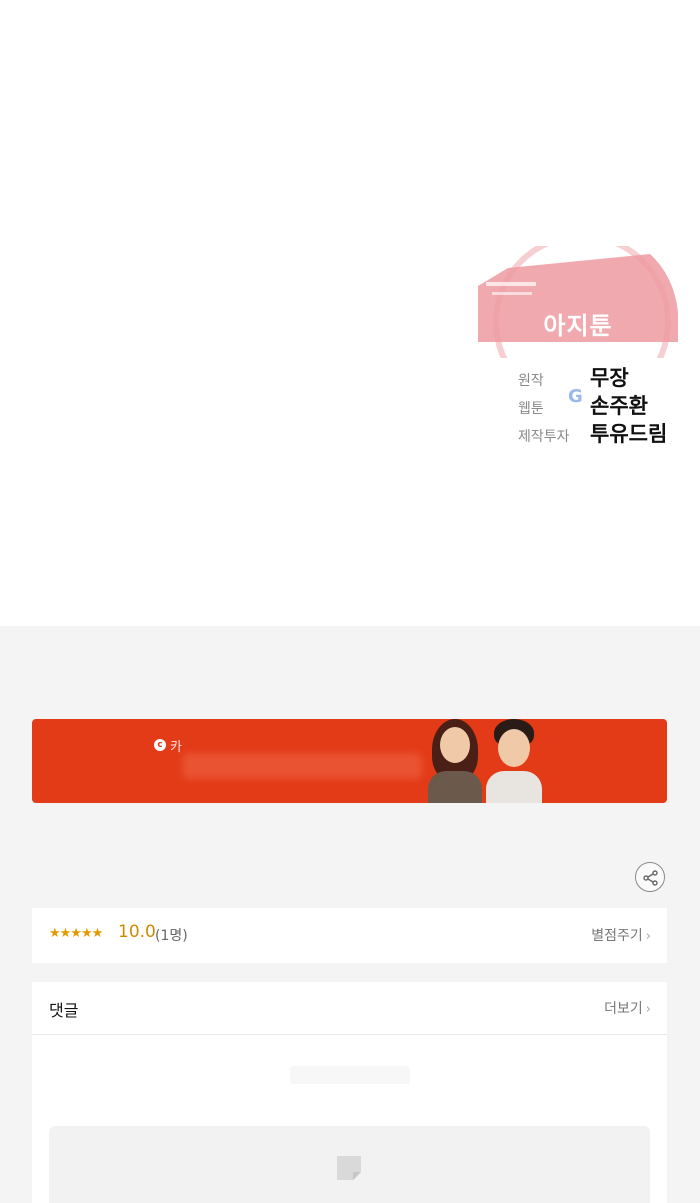 The width and height of the screenshot is (700, 1203). I want to click on credit-row-production: 제작투자 투유드림, so click(601, 432).